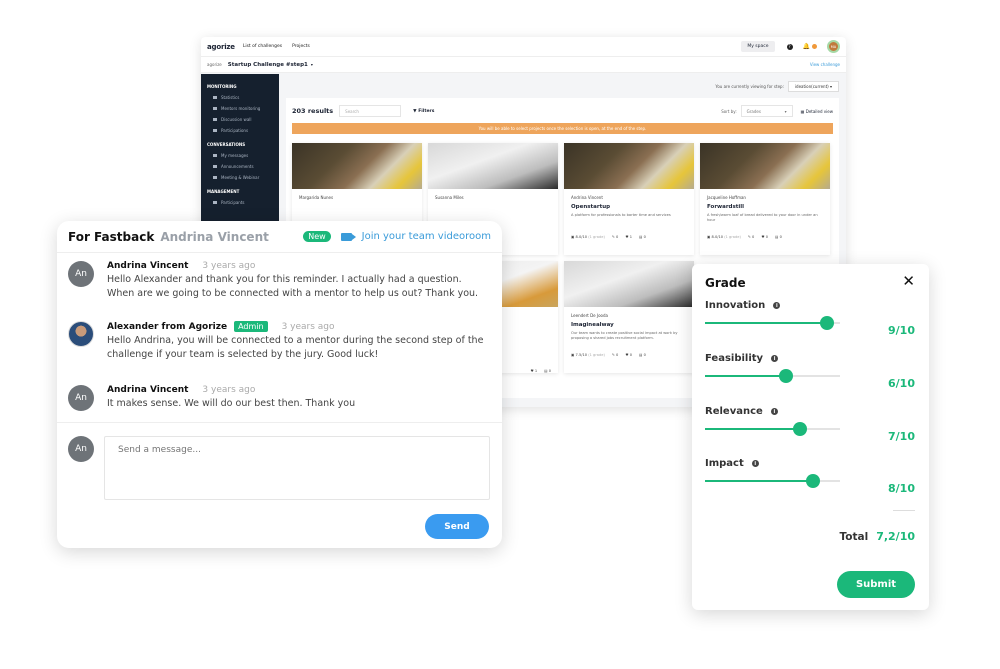 Image resolution: width=1000 pixels, height=669 pixels. What do you see at coordinates (215, 202) in the screenshot?
I see `user-icon` at bounding box center [215, 202].